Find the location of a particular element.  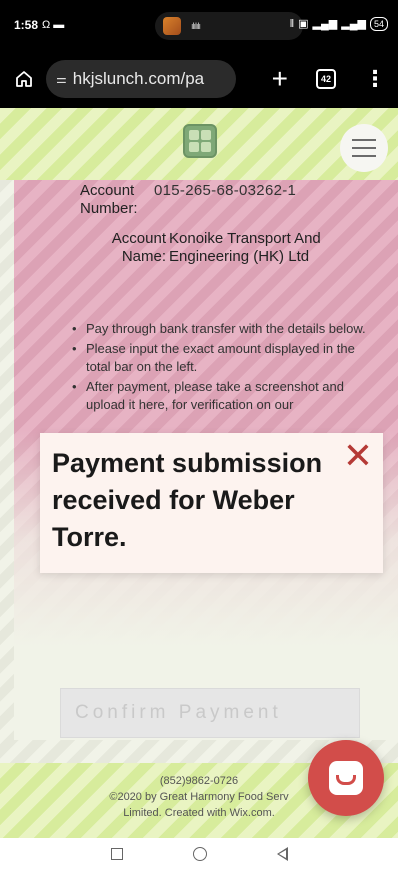

recents-button is located at coordinates (116, 854).